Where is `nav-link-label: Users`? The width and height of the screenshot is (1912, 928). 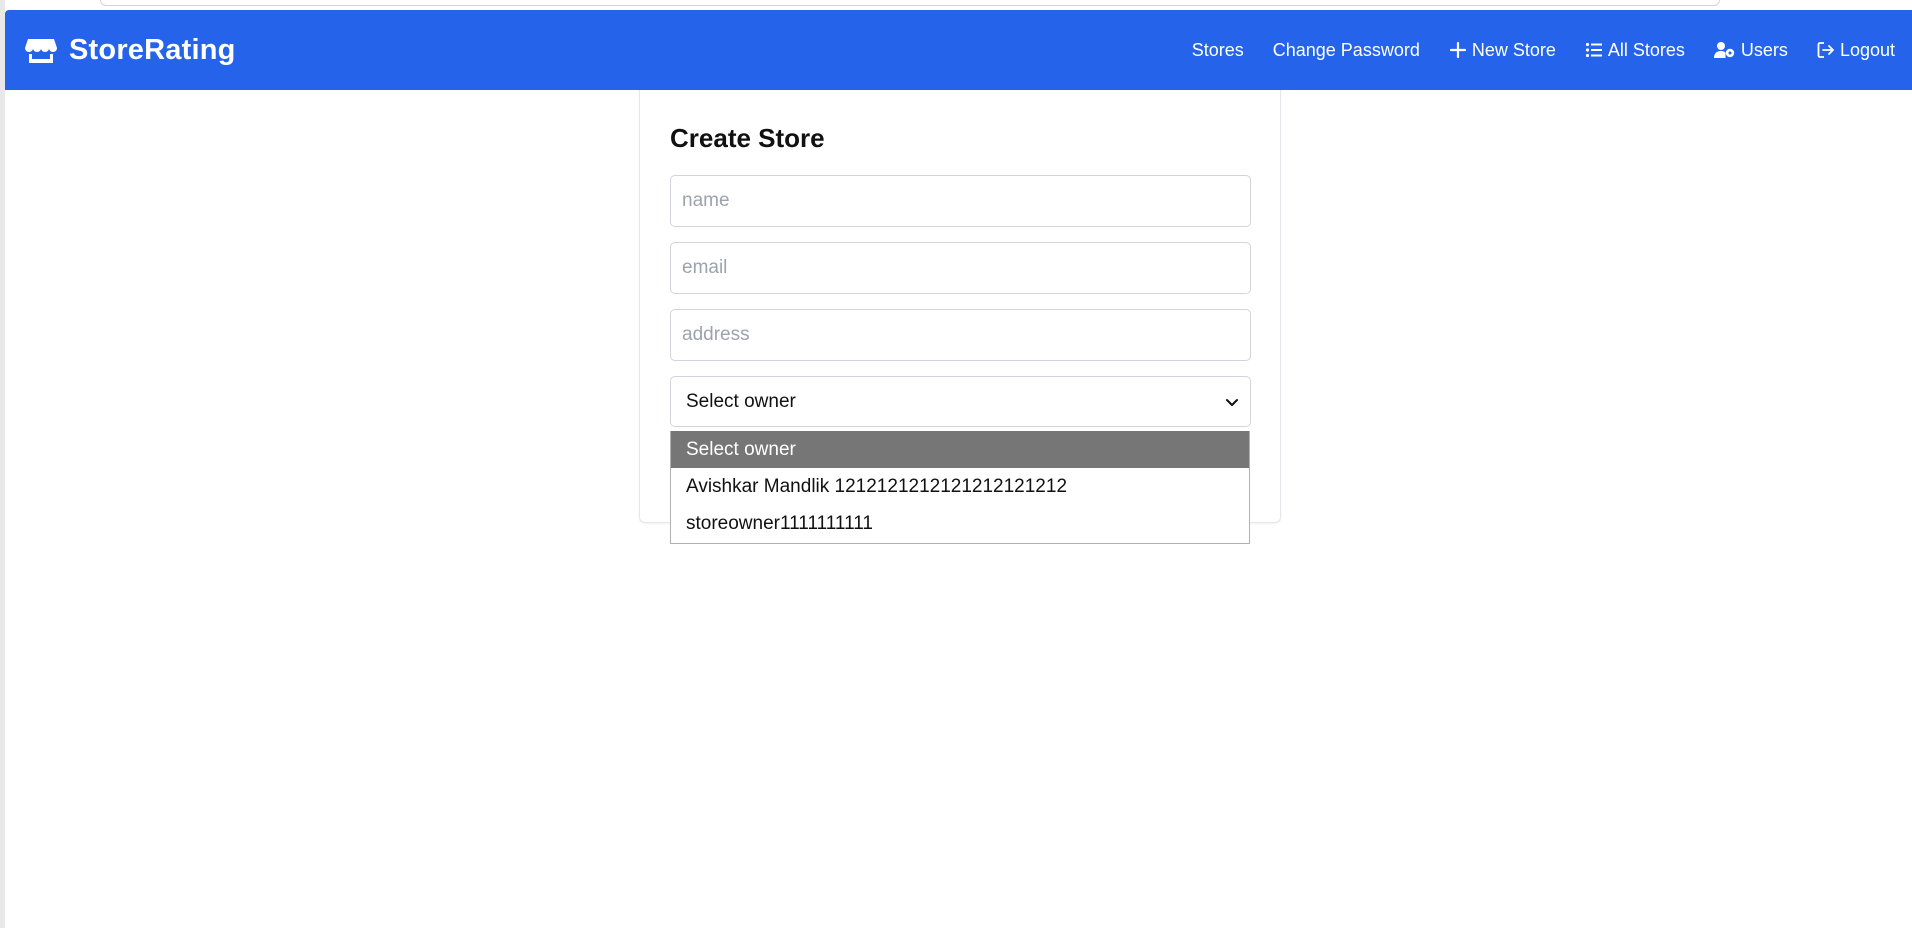
nav-link-label: Users is located at coordinates (1764, 49).